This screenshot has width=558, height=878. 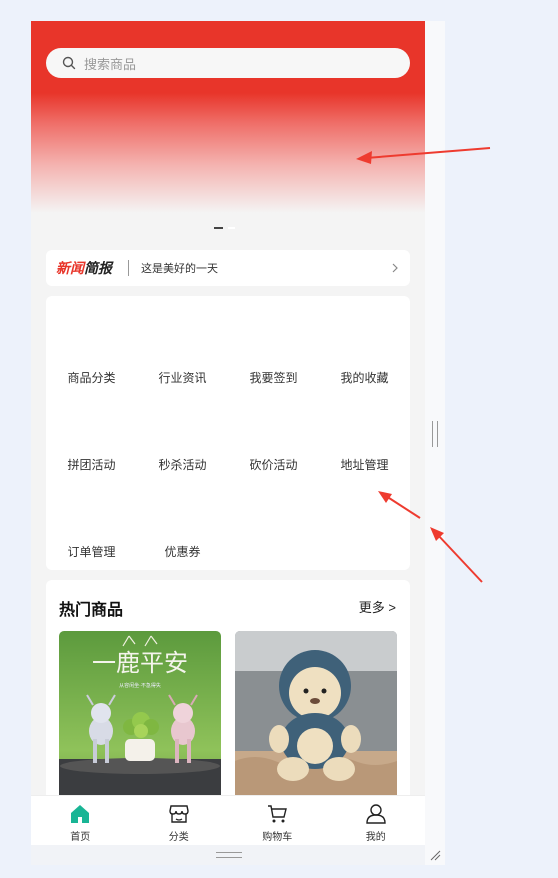 What do you see at coordinates (182, 464) in the screenshot?
I see `menu-item: 秒杀活动` at bounding box center [182, 464].